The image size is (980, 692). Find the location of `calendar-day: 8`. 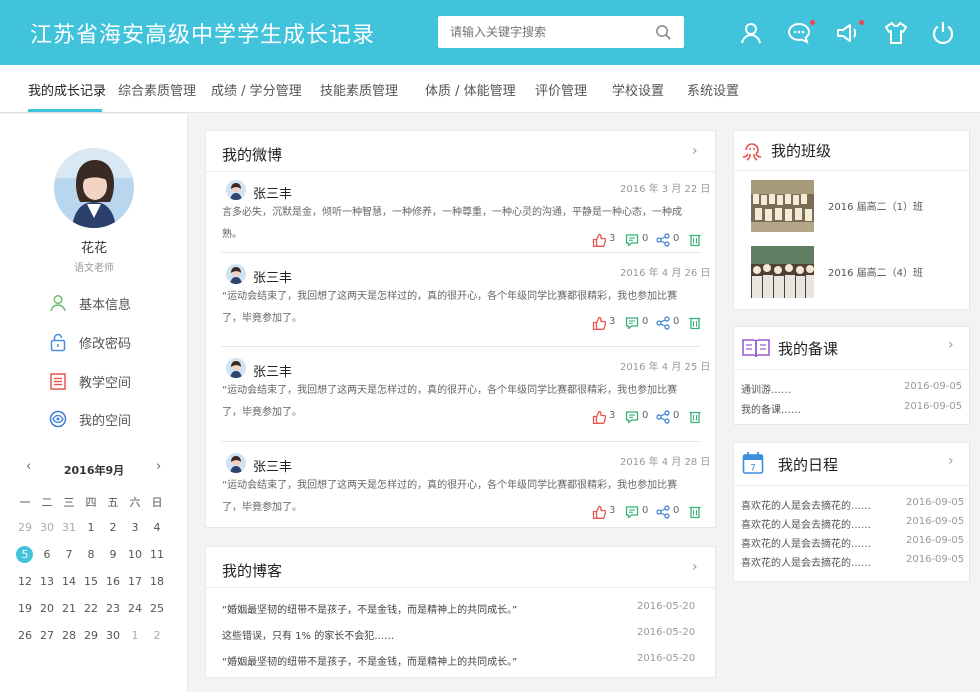

calendar-day: 8 is located at coordinates (91, 554).